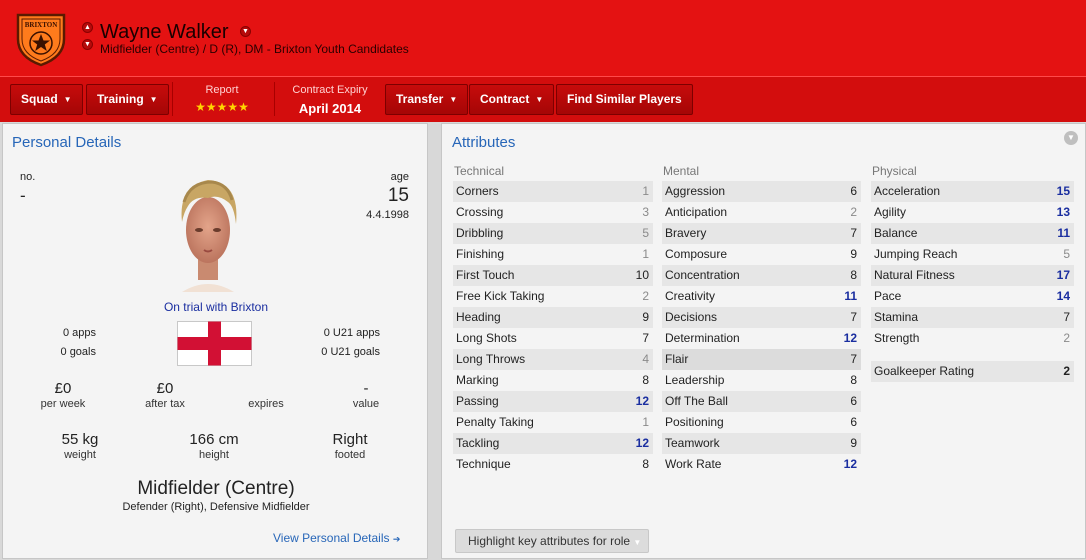  What do you see at coordinates (500, 296) in the screenshot?
I see `attribute-name: Free Kick Taking` at bounding box center [500, 296].